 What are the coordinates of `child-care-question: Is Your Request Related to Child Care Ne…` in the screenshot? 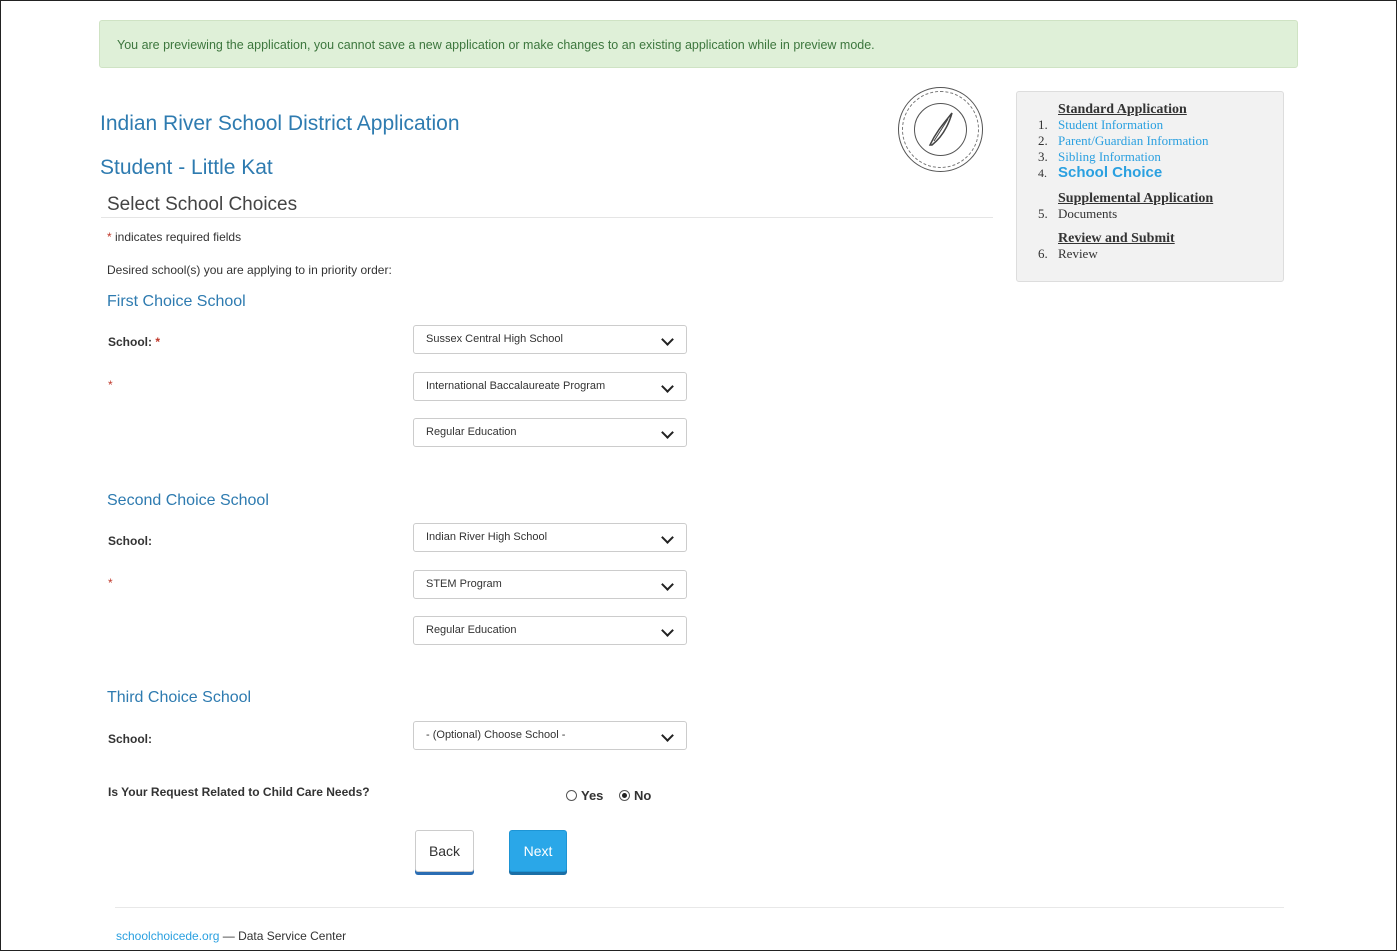 It's located at (239, 792).